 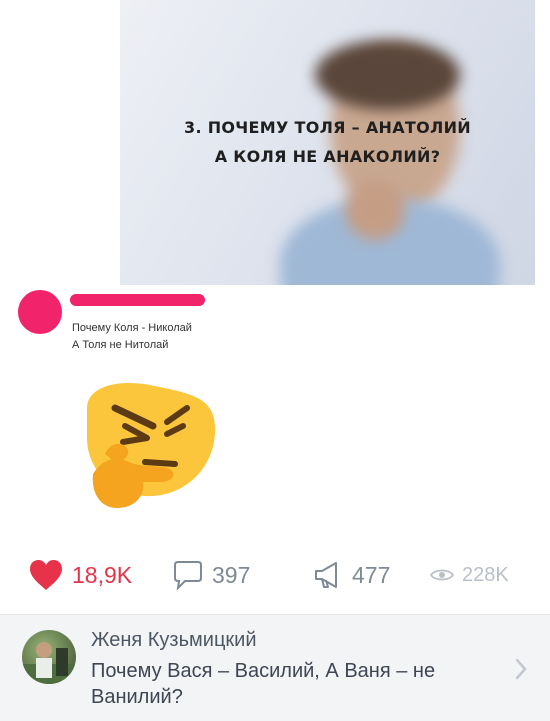 I want to click on avatar-photo-icon, so click(x=49, y=663).